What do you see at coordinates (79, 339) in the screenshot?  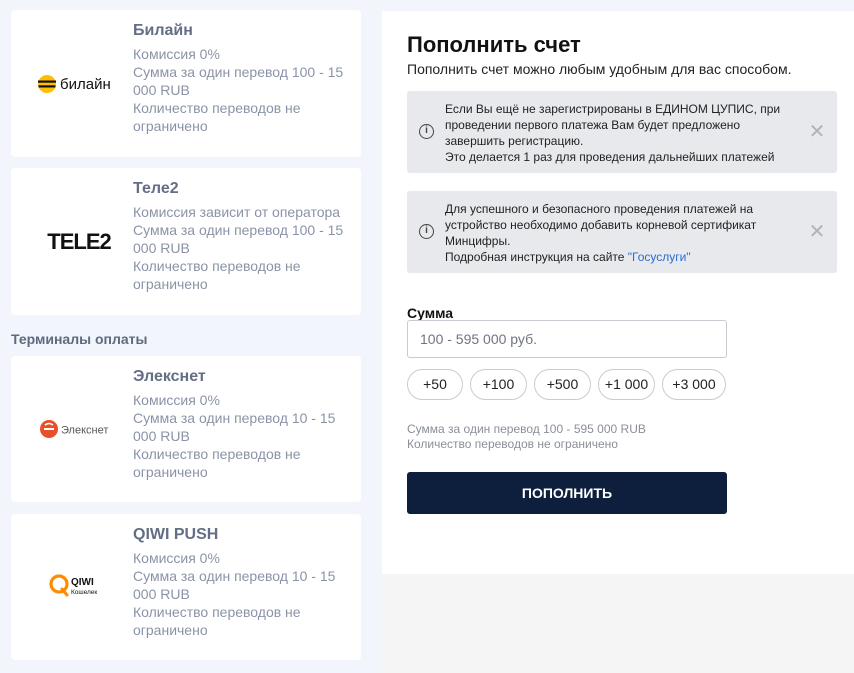 I see `terminals-section-title: Терминалы оплаты` at bounding box center [79, 339].